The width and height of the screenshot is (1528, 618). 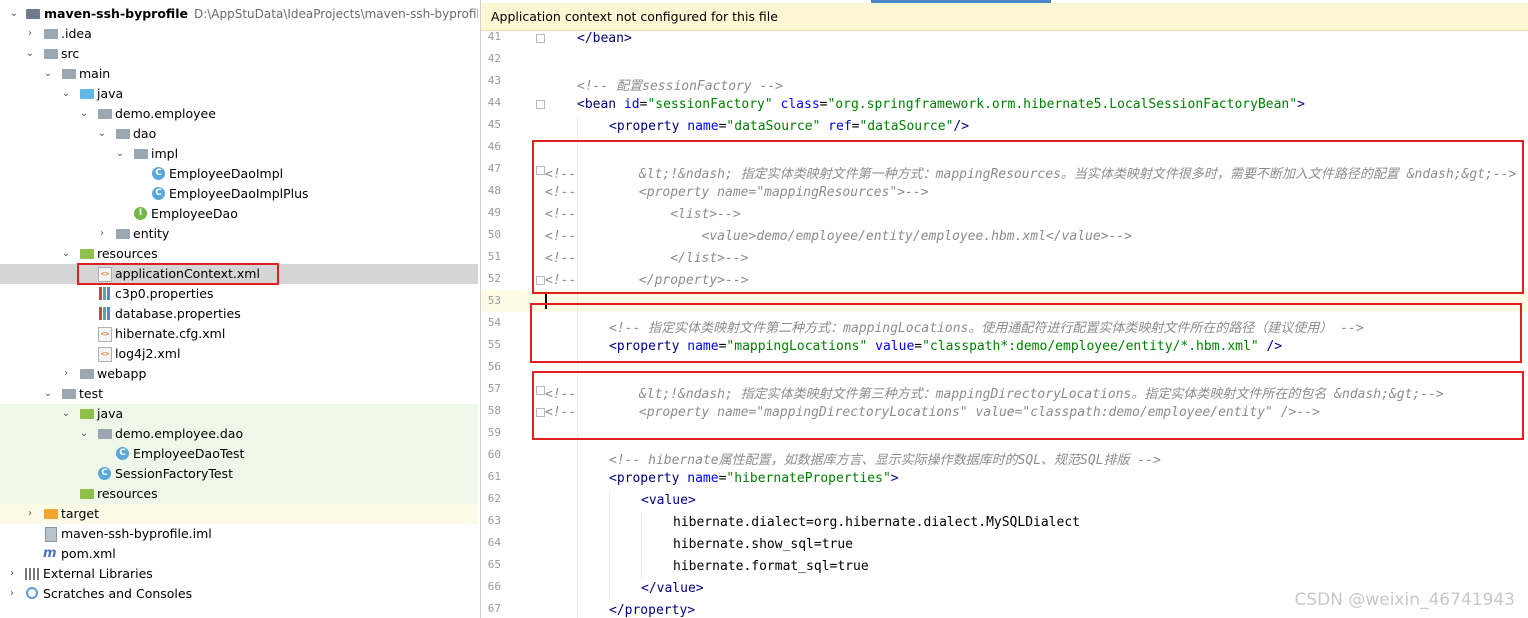 What do you see at coordinates (239, 374) in the screenshot?
I see `tree-item-webapp: › webapp` at bounding box center [239, 374].